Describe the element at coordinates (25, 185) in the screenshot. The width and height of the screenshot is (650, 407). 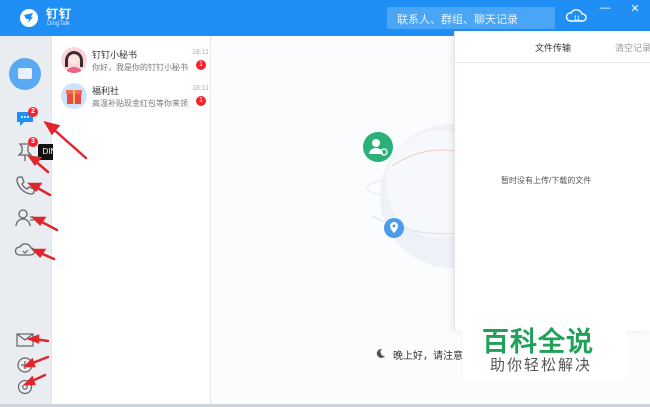
I see `phone-icon` at that location.